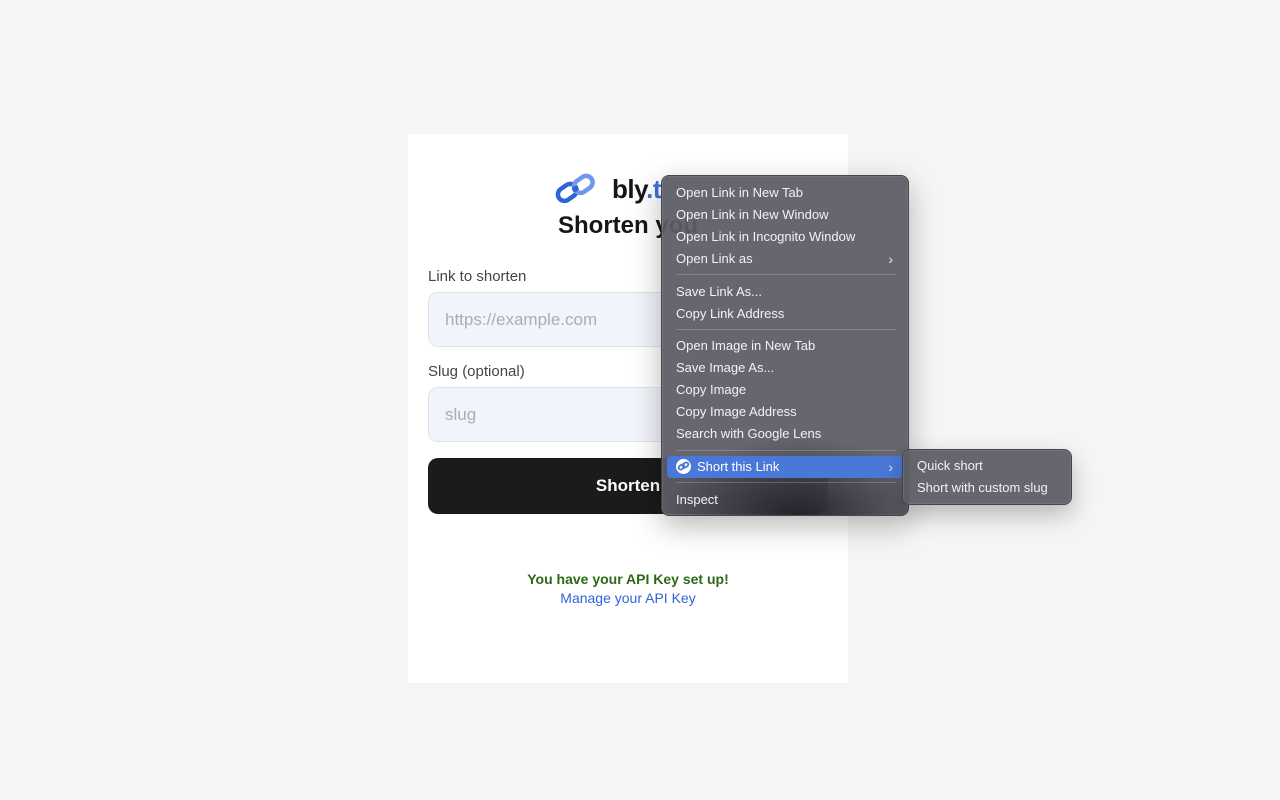 This screenshot has height=800, width=1280. I want to click on manage-api-key-link: Manage your API Key, so click(628, 598).